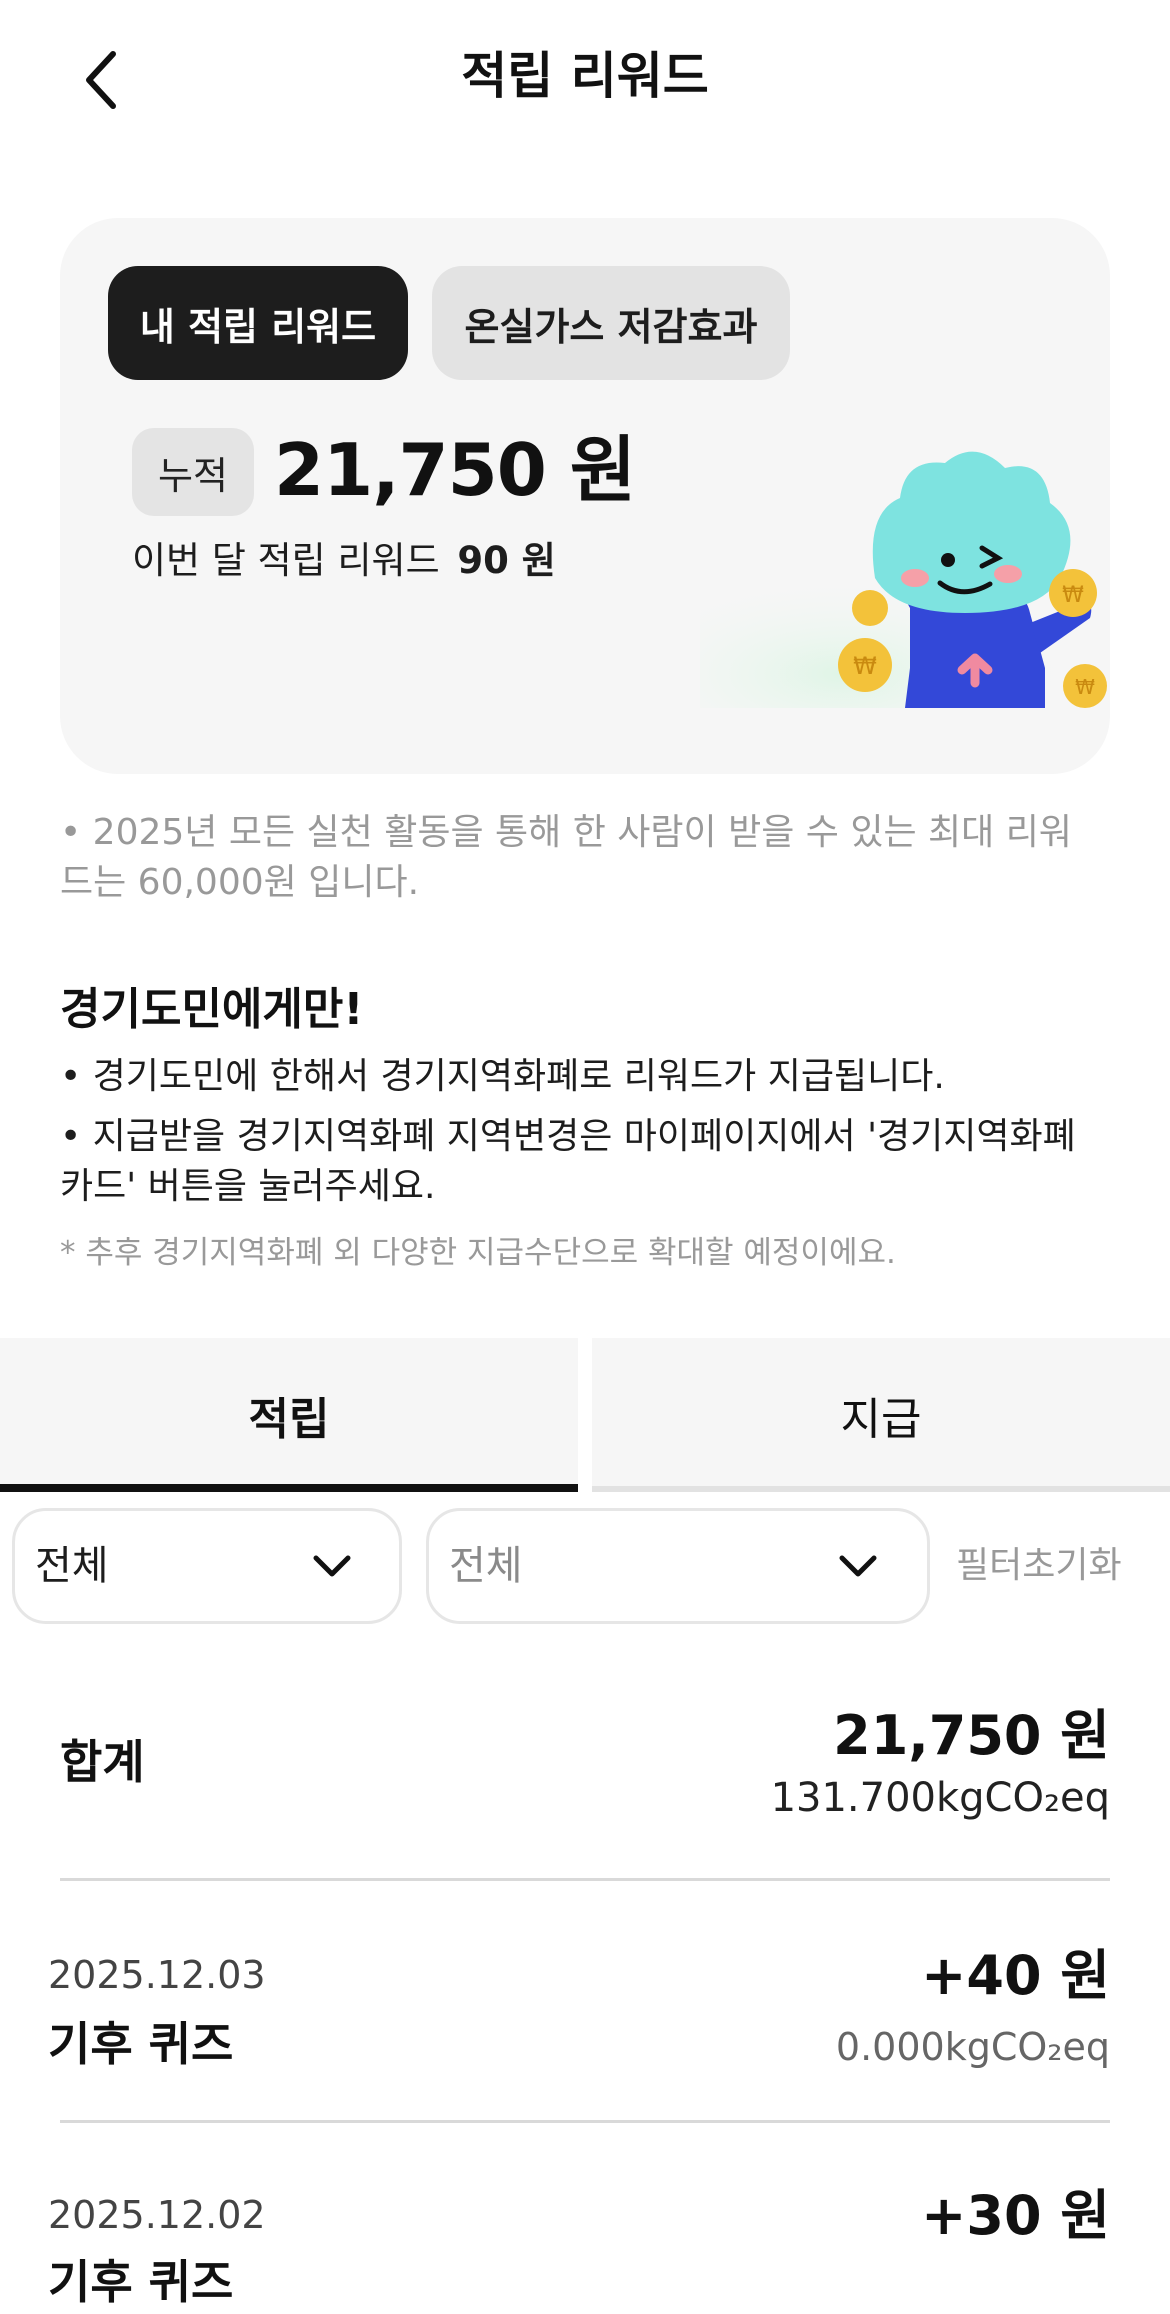 The width and height of the screenshot is (1170, 2314). Describe the element at coordinates (585, 1415) in the screenshot. I see `history-tabs: 적립 지급` at that location.